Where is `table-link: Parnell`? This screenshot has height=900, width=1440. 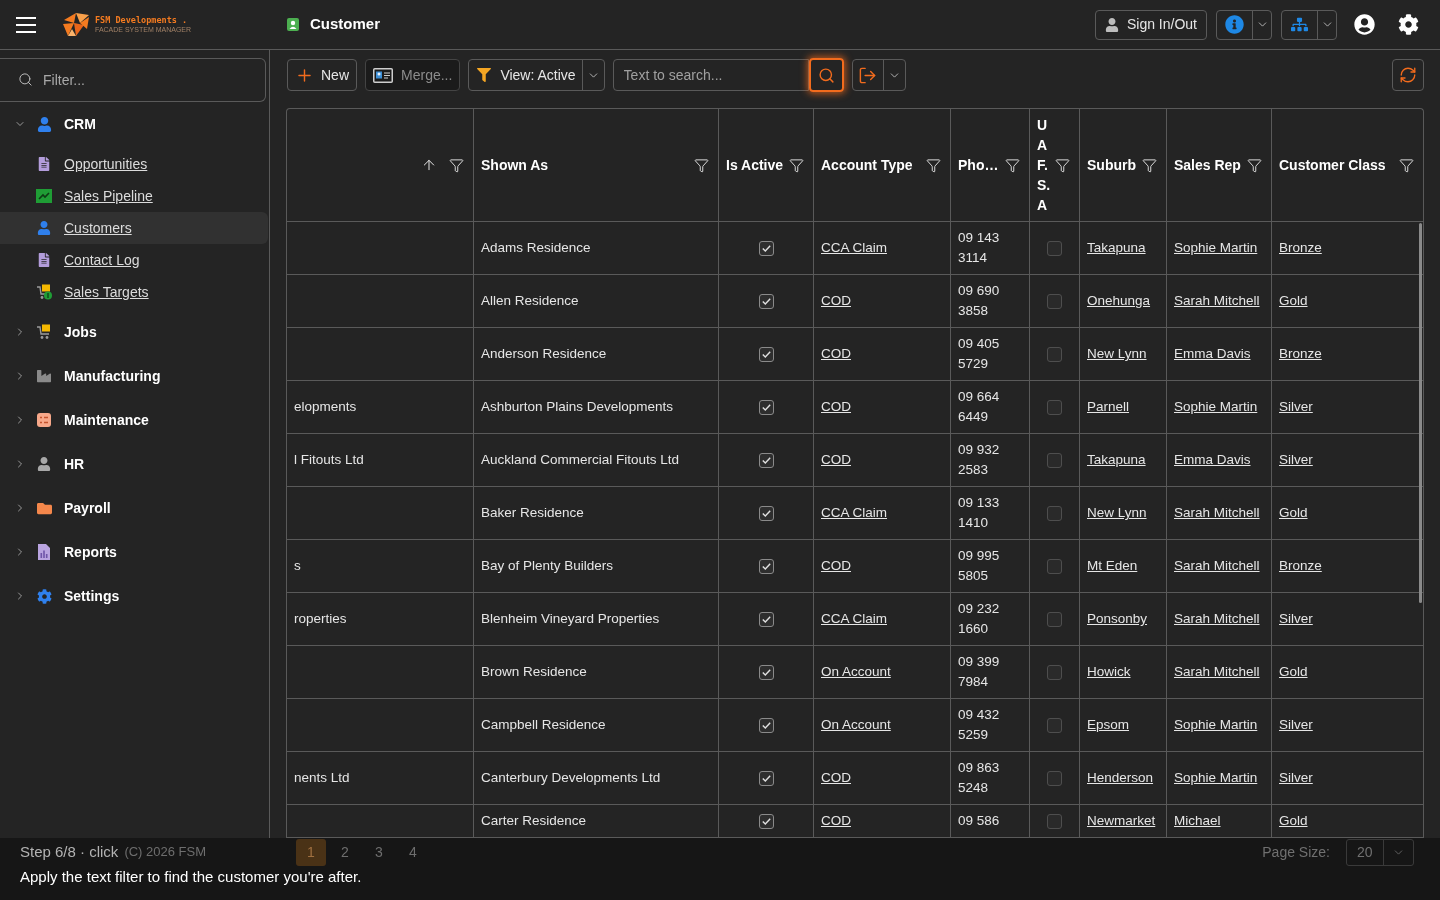 table-link: Parnell is located at coordinates (1108, 407).